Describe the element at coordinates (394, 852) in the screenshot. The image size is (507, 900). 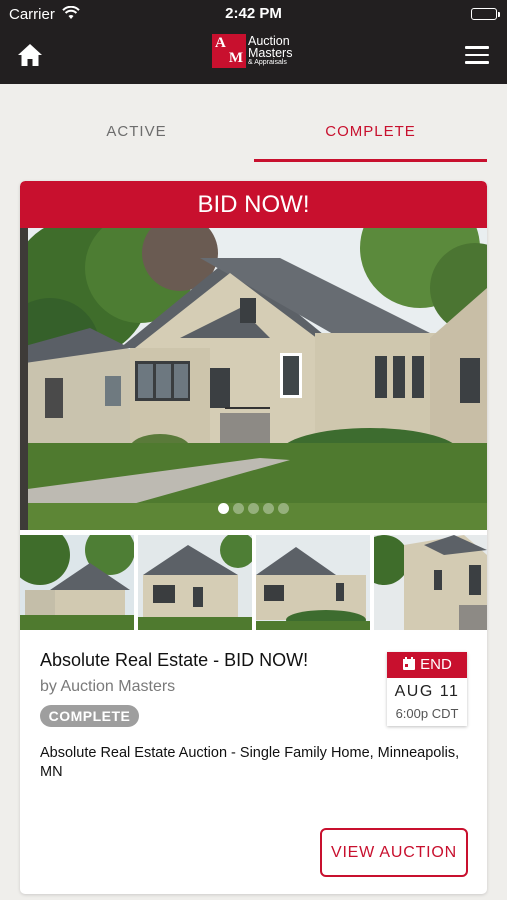
I see `view-auction-button: VIEW AUCTION` at that location.